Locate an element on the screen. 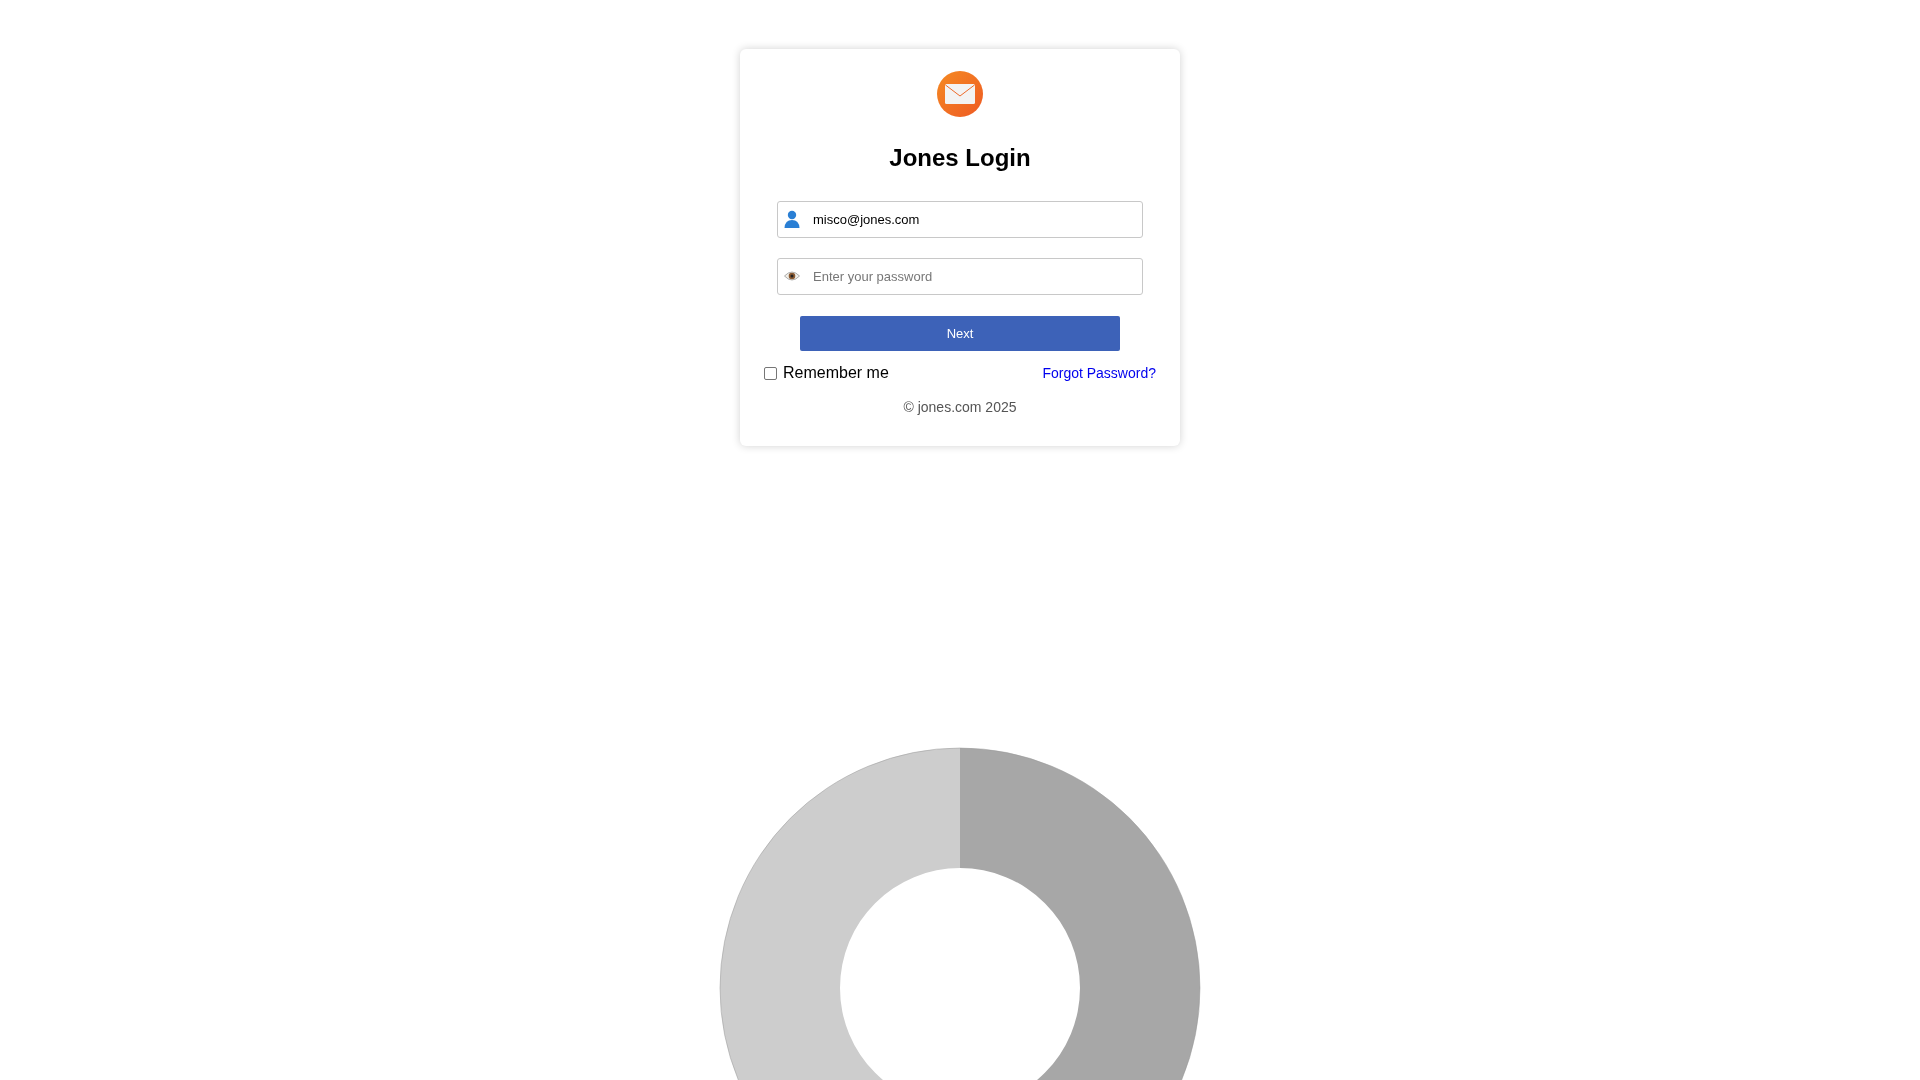  forgot-password-link: Forgot Password? is located at coordinates (1099, 373).